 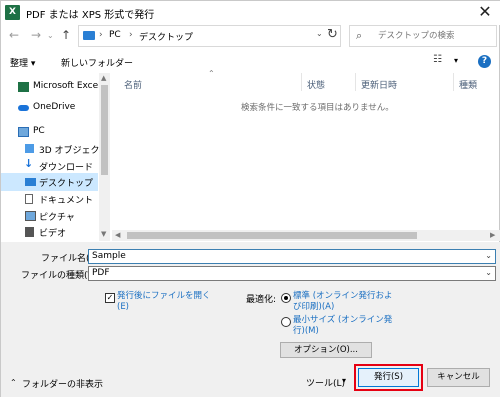 What do you see at coordinates (458, 377) in the screenshot?
I see `cancel-button: キャンセル` at bounding box center [458, 377].